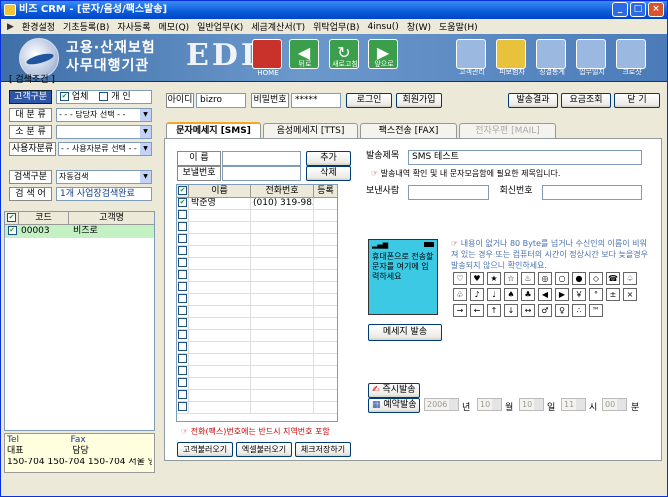 The height and width of the screenshot is (497, 668). What do you see at coordinates (79, 231) in the screenshot?
I see `customer-row: ✔ 00003 비즈로` at bounding box center [79, 231].